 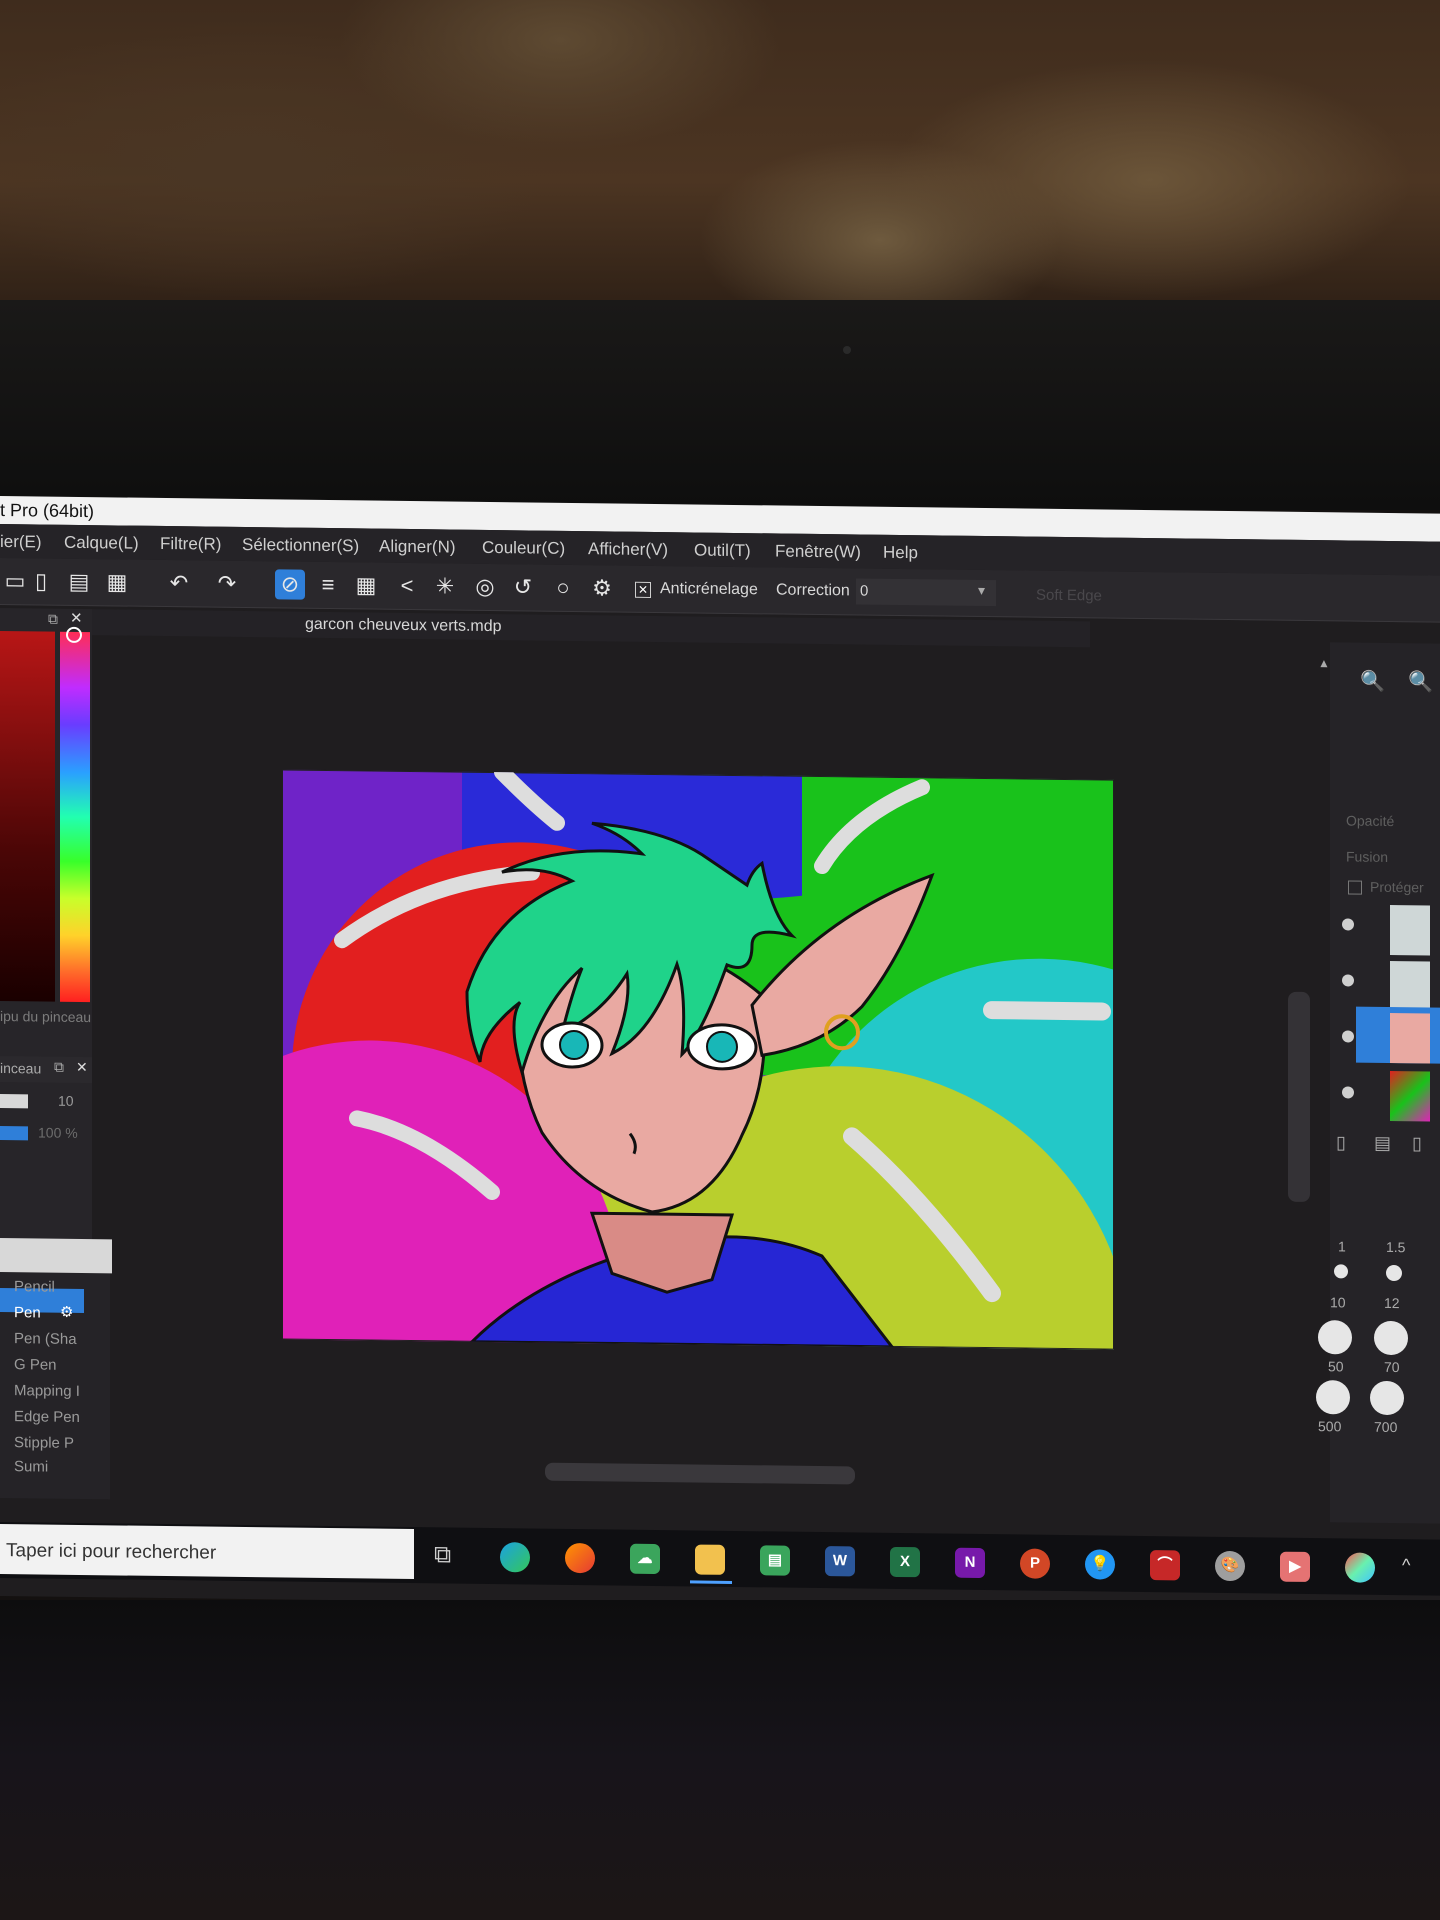 I want to click on word-icon: W, so click(x=840, y=1561).